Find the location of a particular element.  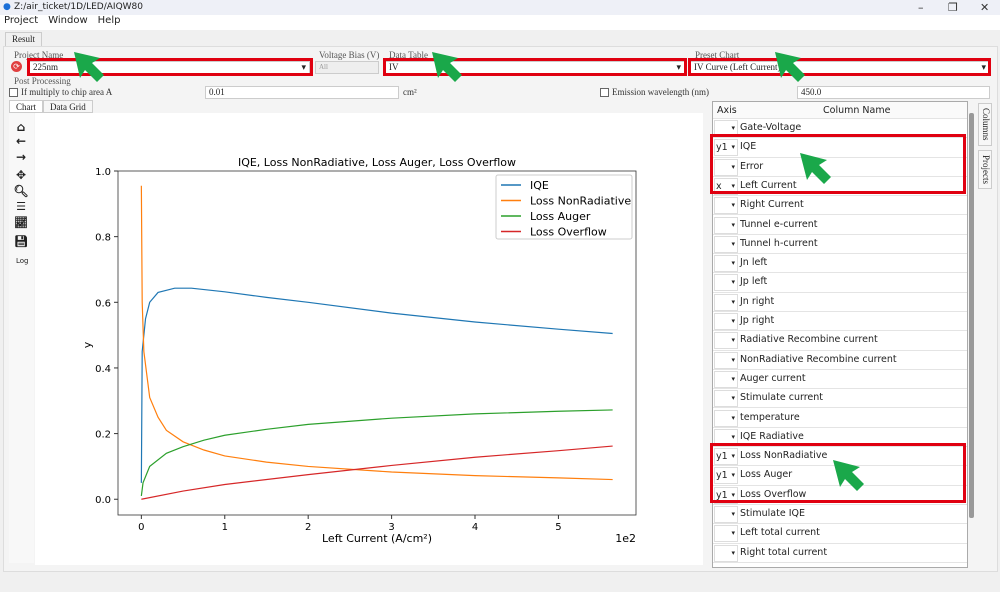

voltage-bias-select: All is located at coordinates (347, 67).